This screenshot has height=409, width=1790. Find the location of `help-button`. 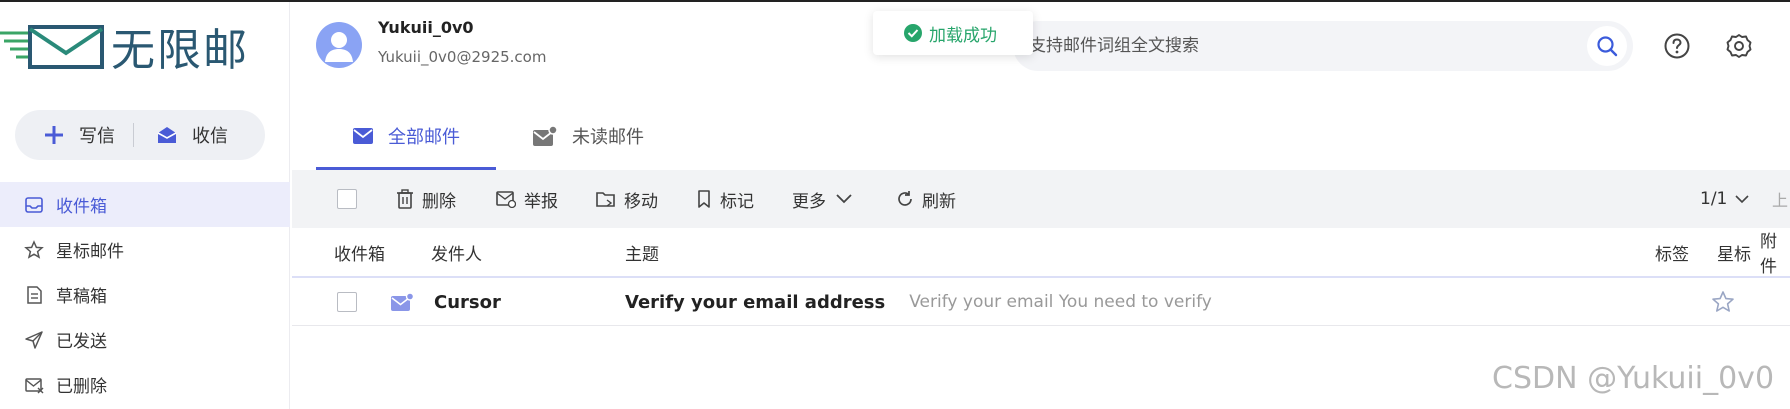

help-button is located at coordinates (1677, 46).